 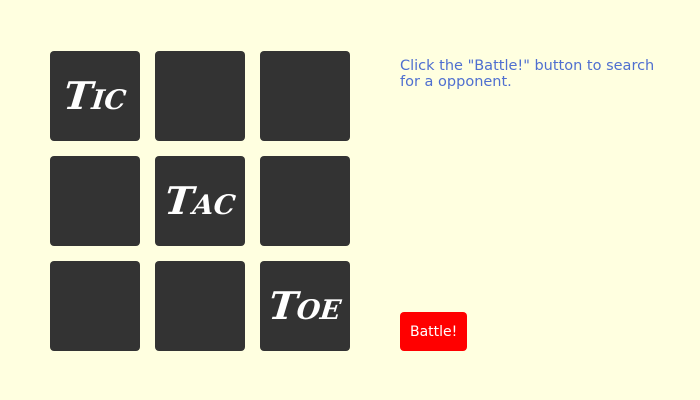 What do you see at coordinates (434, 331) in the screenshot?
I see `battle-button: Battle!` at bounding box center [434, 331].